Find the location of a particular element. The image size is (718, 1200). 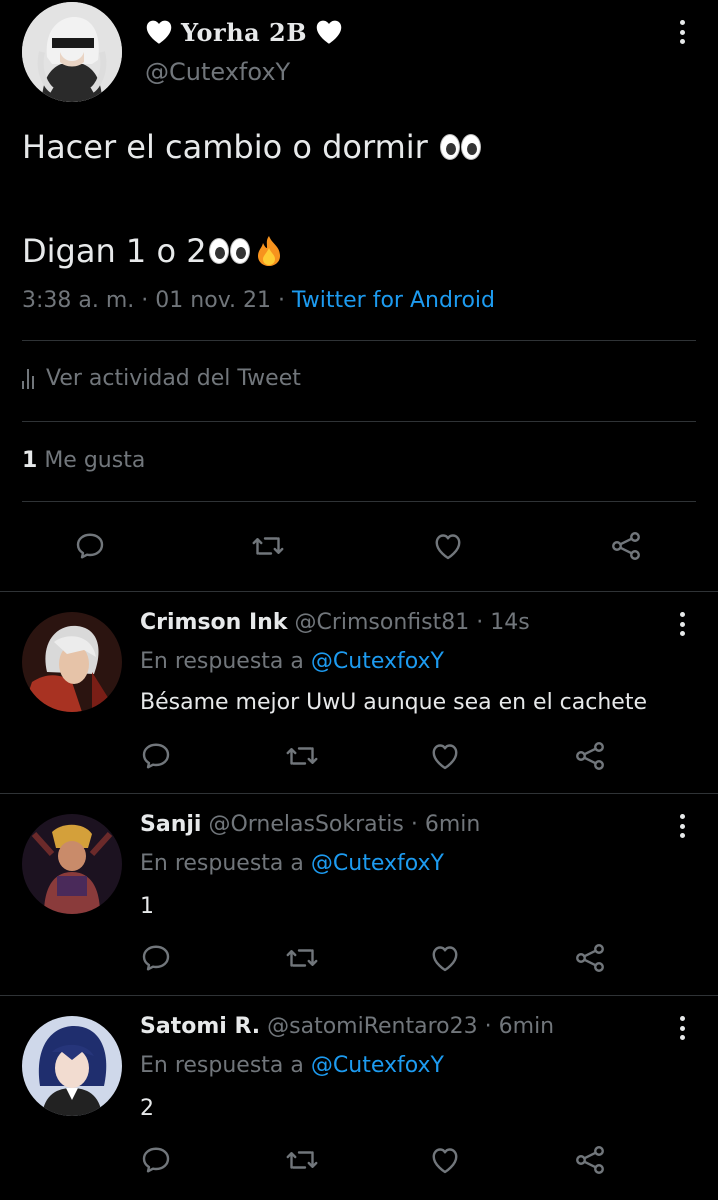

reply-header: Satomi R. @satomiRentaro23 · 6min is located at coordinates (347, 1026).